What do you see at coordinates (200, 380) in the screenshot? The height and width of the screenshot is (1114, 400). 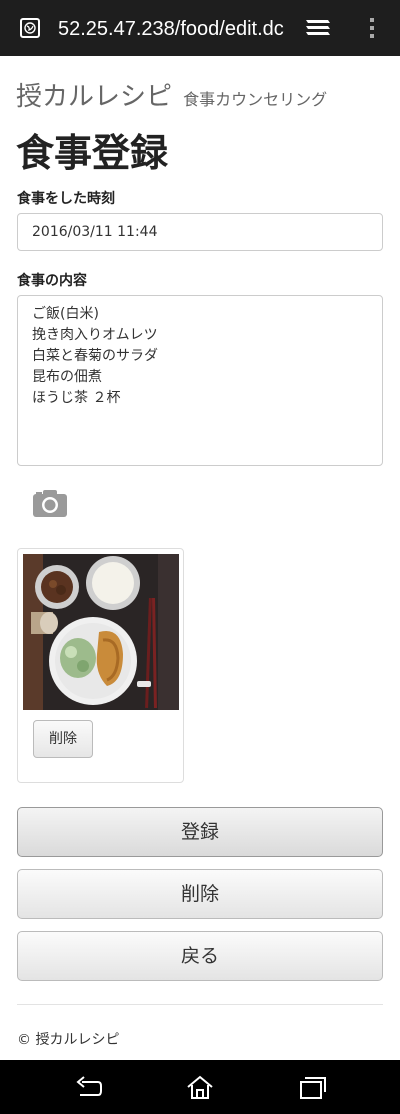 I see `content-textarea: ご飯(白米) 挽き肉入りオムレツ 白菜と春菊のサラダ 昆布の佃煮 ほうじ茶 ２杯` at bounding box center [200, 380].